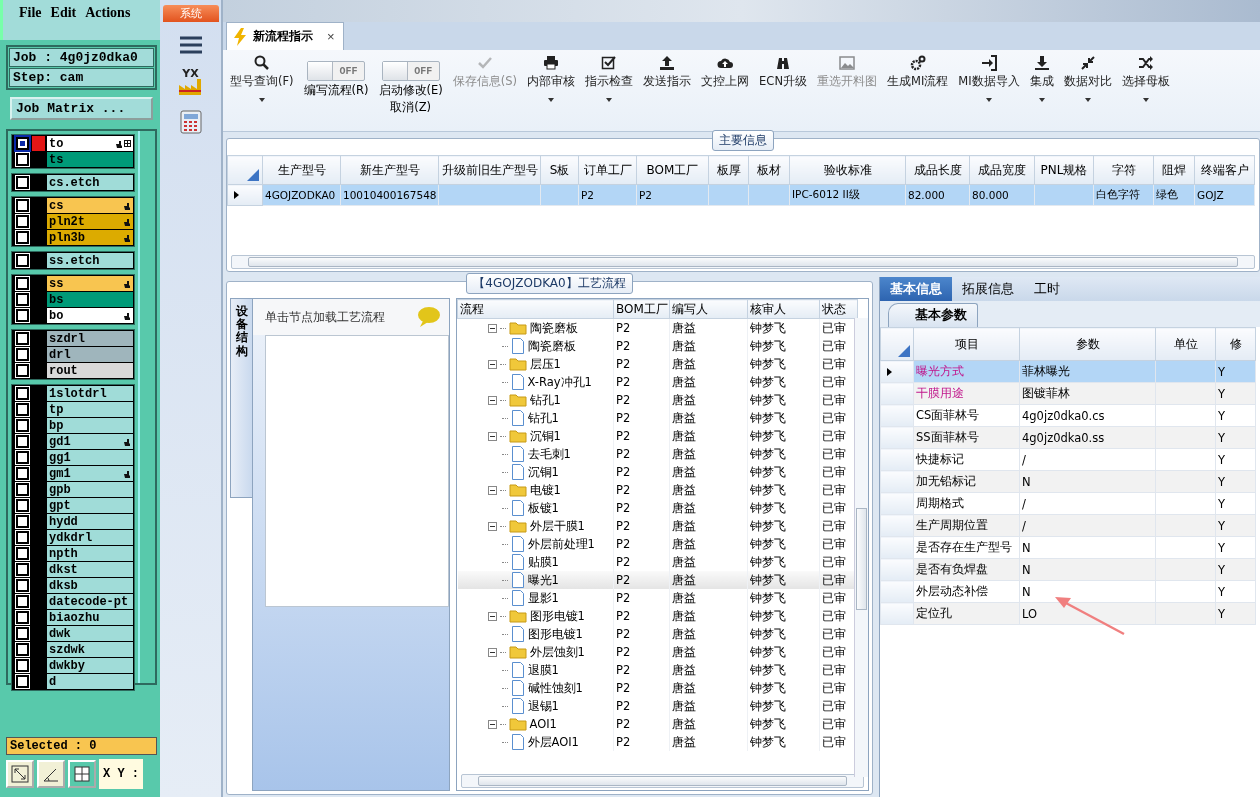  I want to click on column-header: PNL规格, so click(1064, 170).